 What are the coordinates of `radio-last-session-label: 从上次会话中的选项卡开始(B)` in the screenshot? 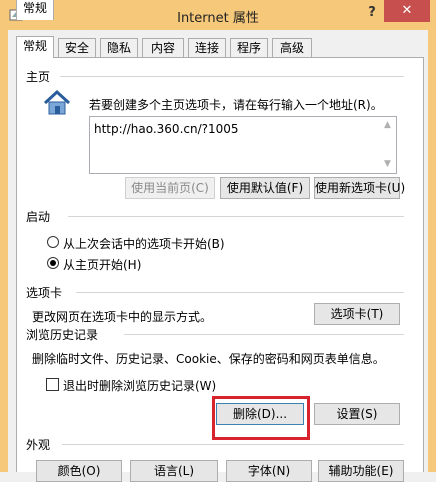 It's located at (144, 243).